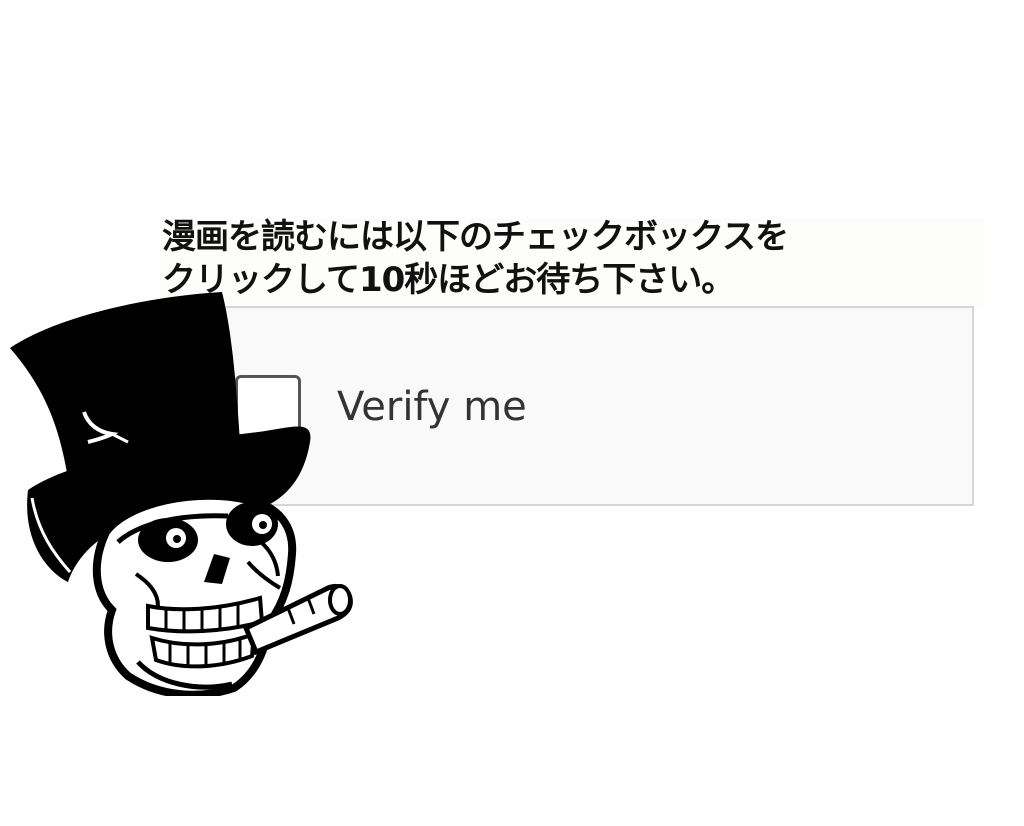 This screenshot has width=1024, height=826. I want to click on instruction-text: 漫画を読むには以下のチェックボックスを クリックして10秒ほどお待ち下さい。, so click(577, 259).